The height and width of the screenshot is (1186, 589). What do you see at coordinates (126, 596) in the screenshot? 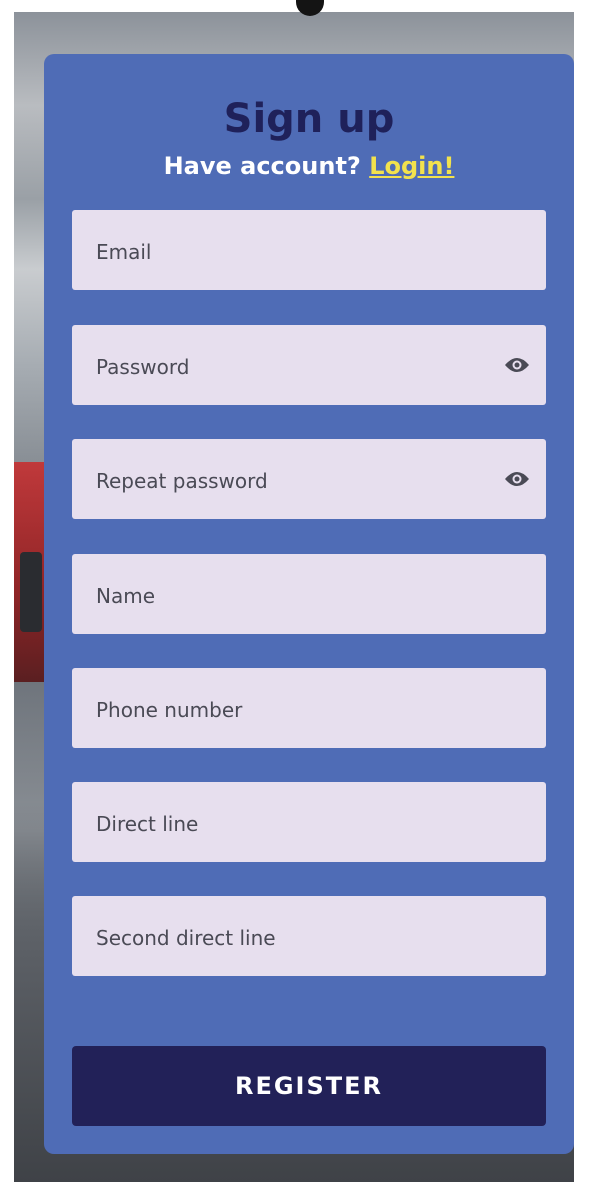
I see `name-placeholder: Name` at bounding box center [126, 596].